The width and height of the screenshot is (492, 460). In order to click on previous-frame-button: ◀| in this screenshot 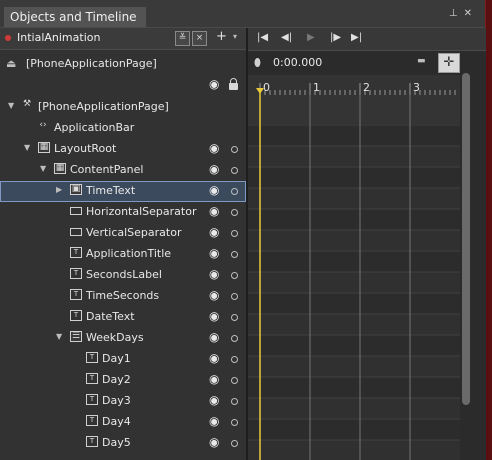, I will do `click(286, 37)`.